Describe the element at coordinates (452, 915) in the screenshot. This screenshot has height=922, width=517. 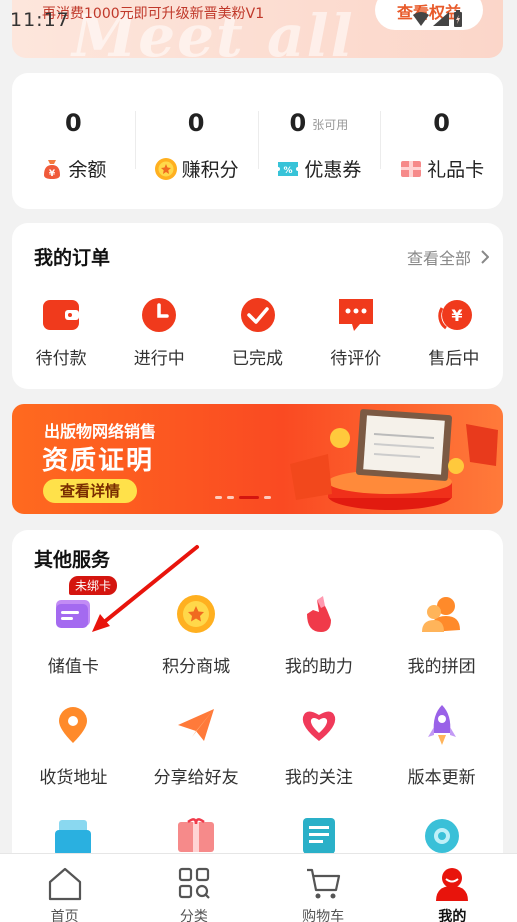
I see `tab-label: 我的` at that location.